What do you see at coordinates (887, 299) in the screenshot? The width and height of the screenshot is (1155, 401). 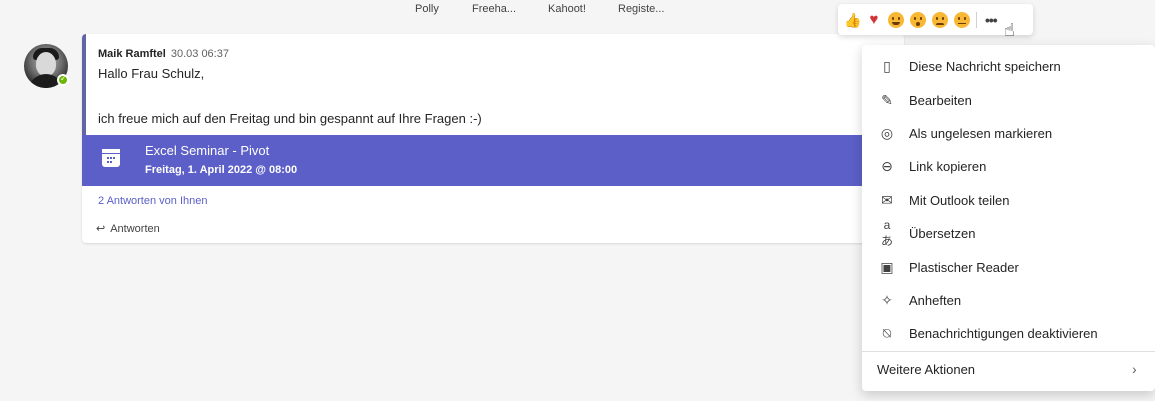 I see `pin-icon: ✧` at bounding box center [887, 299].